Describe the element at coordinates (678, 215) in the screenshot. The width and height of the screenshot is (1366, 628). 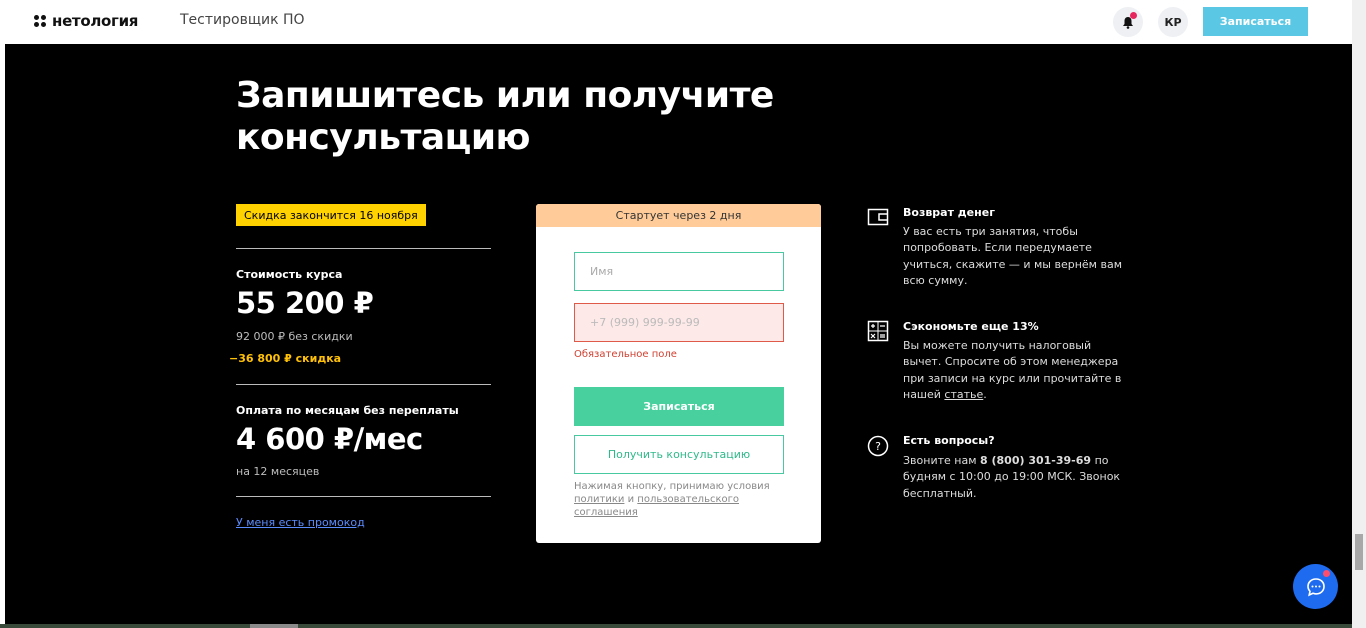
I see `start-notice: Стартует через 2 дня` at that location.